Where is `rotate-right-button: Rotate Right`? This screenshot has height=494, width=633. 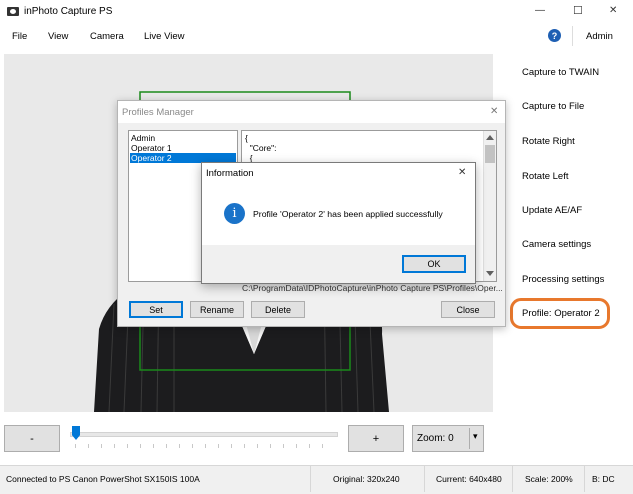 rotate-right-button: Rotate Right is located at coordinates (548, 141).